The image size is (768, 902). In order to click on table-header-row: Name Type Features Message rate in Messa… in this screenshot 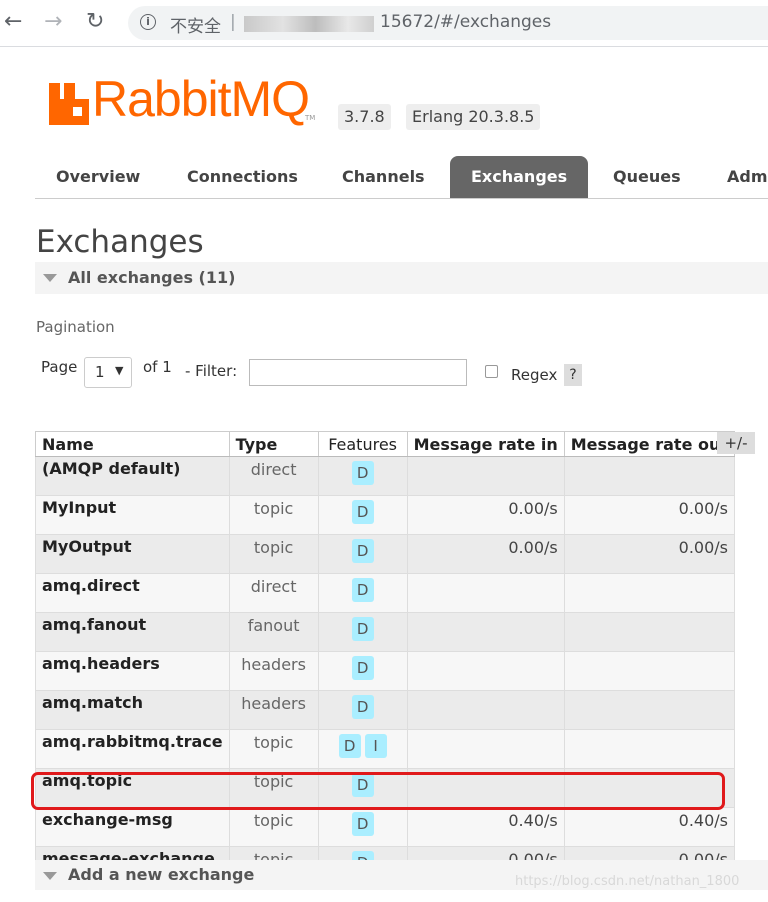, I will do `click(385, 444)`.